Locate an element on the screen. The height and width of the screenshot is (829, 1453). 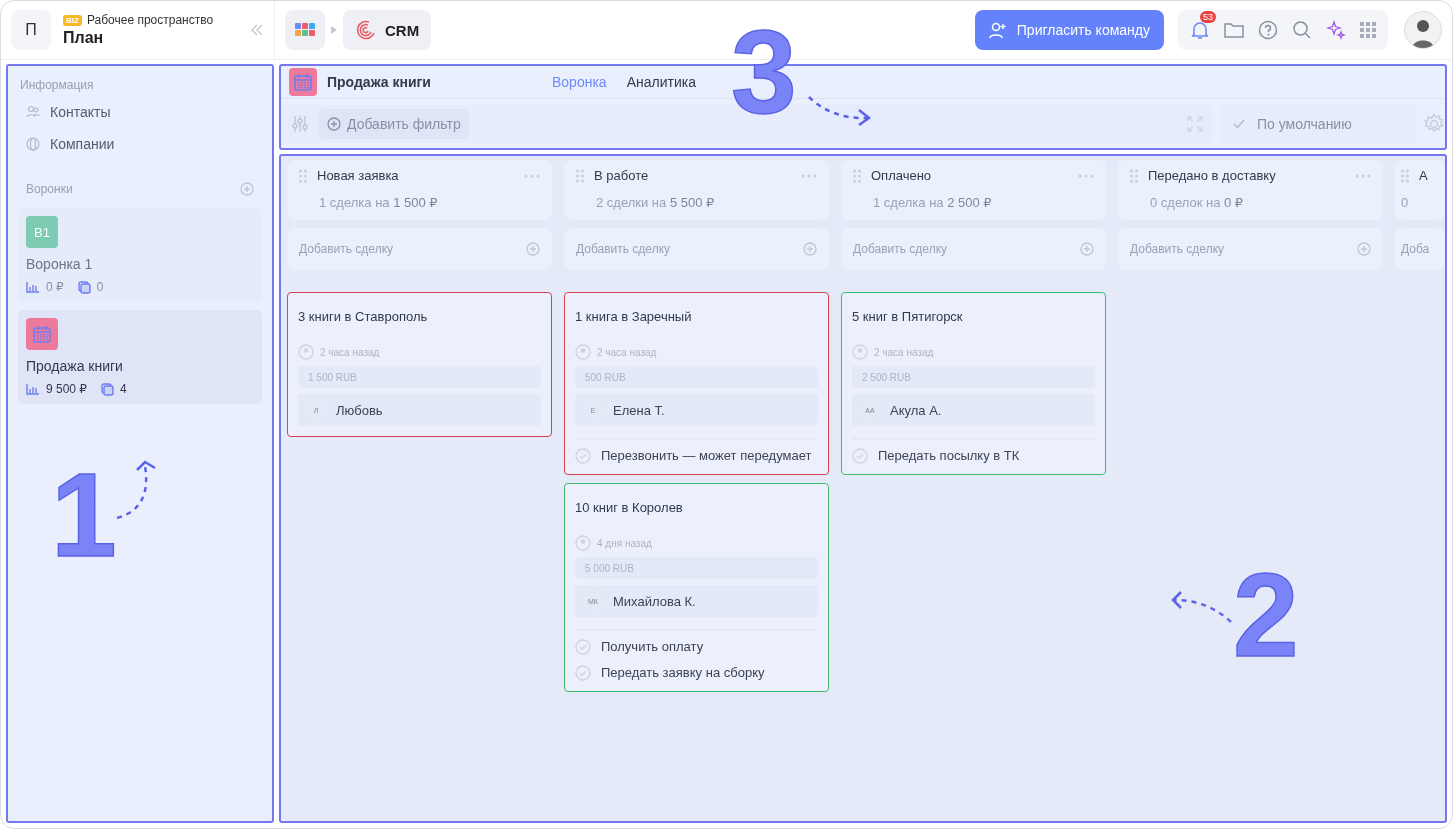
collapse-icon is located at coordinates (257, 30).